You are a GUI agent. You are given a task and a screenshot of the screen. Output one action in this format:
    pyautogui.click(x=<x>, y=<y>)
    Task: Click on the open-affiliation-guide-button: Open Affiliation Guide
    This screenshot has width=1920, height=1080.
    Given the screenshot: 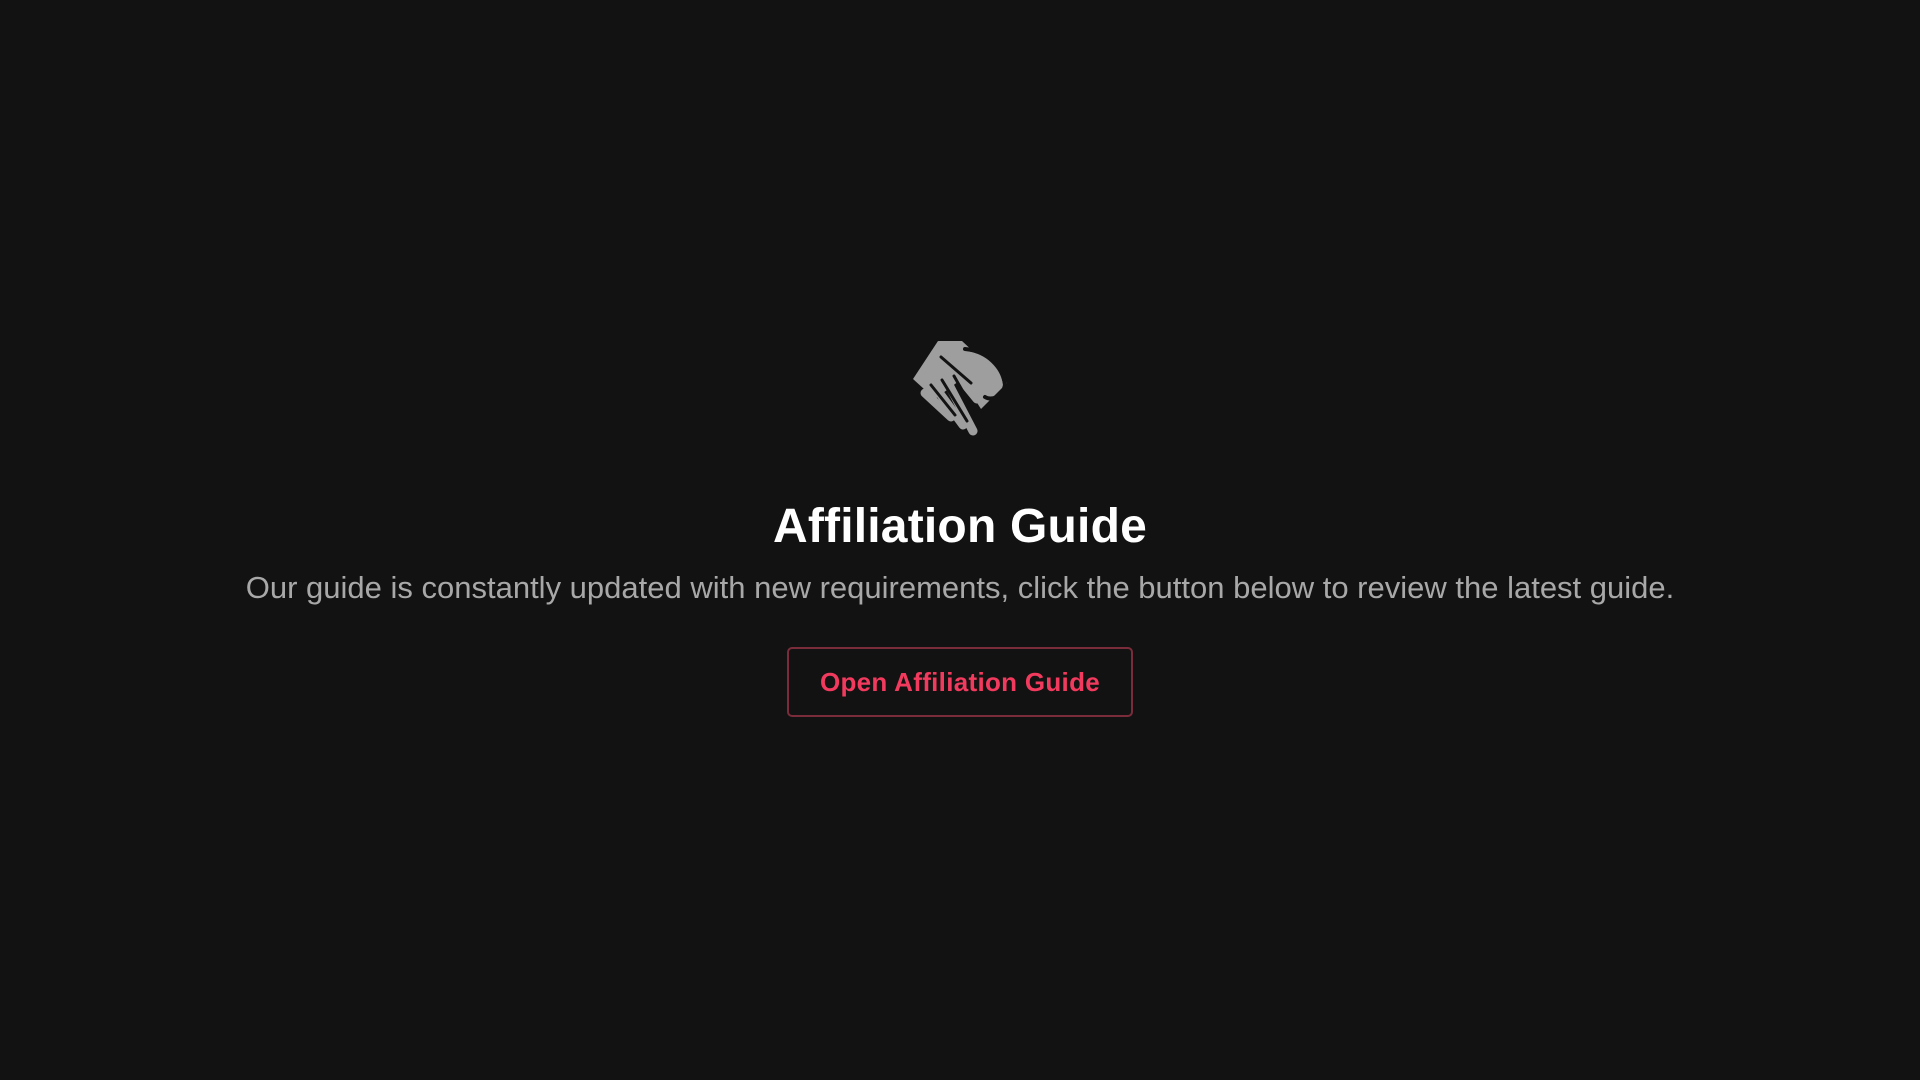 What is the action you would take?
    pyautogui.click(x=960, y=682)
    